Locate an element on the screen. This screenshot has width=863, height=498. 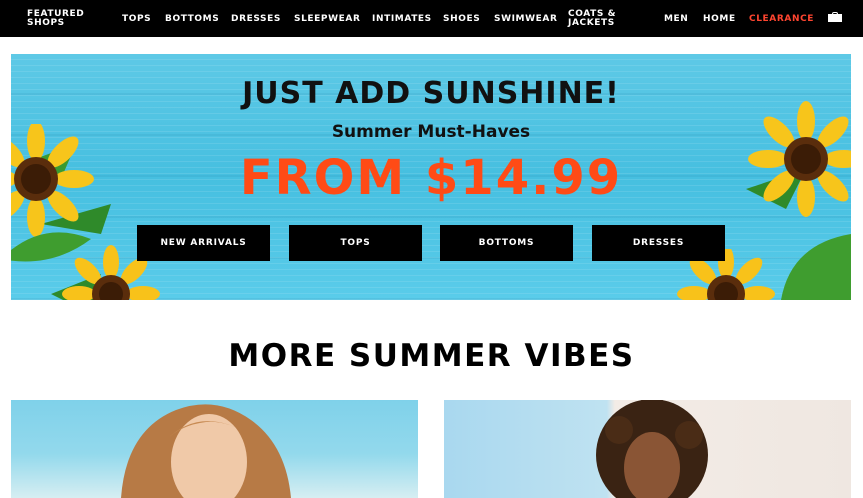
promo-tile-right is located at coordinates (647, 449).